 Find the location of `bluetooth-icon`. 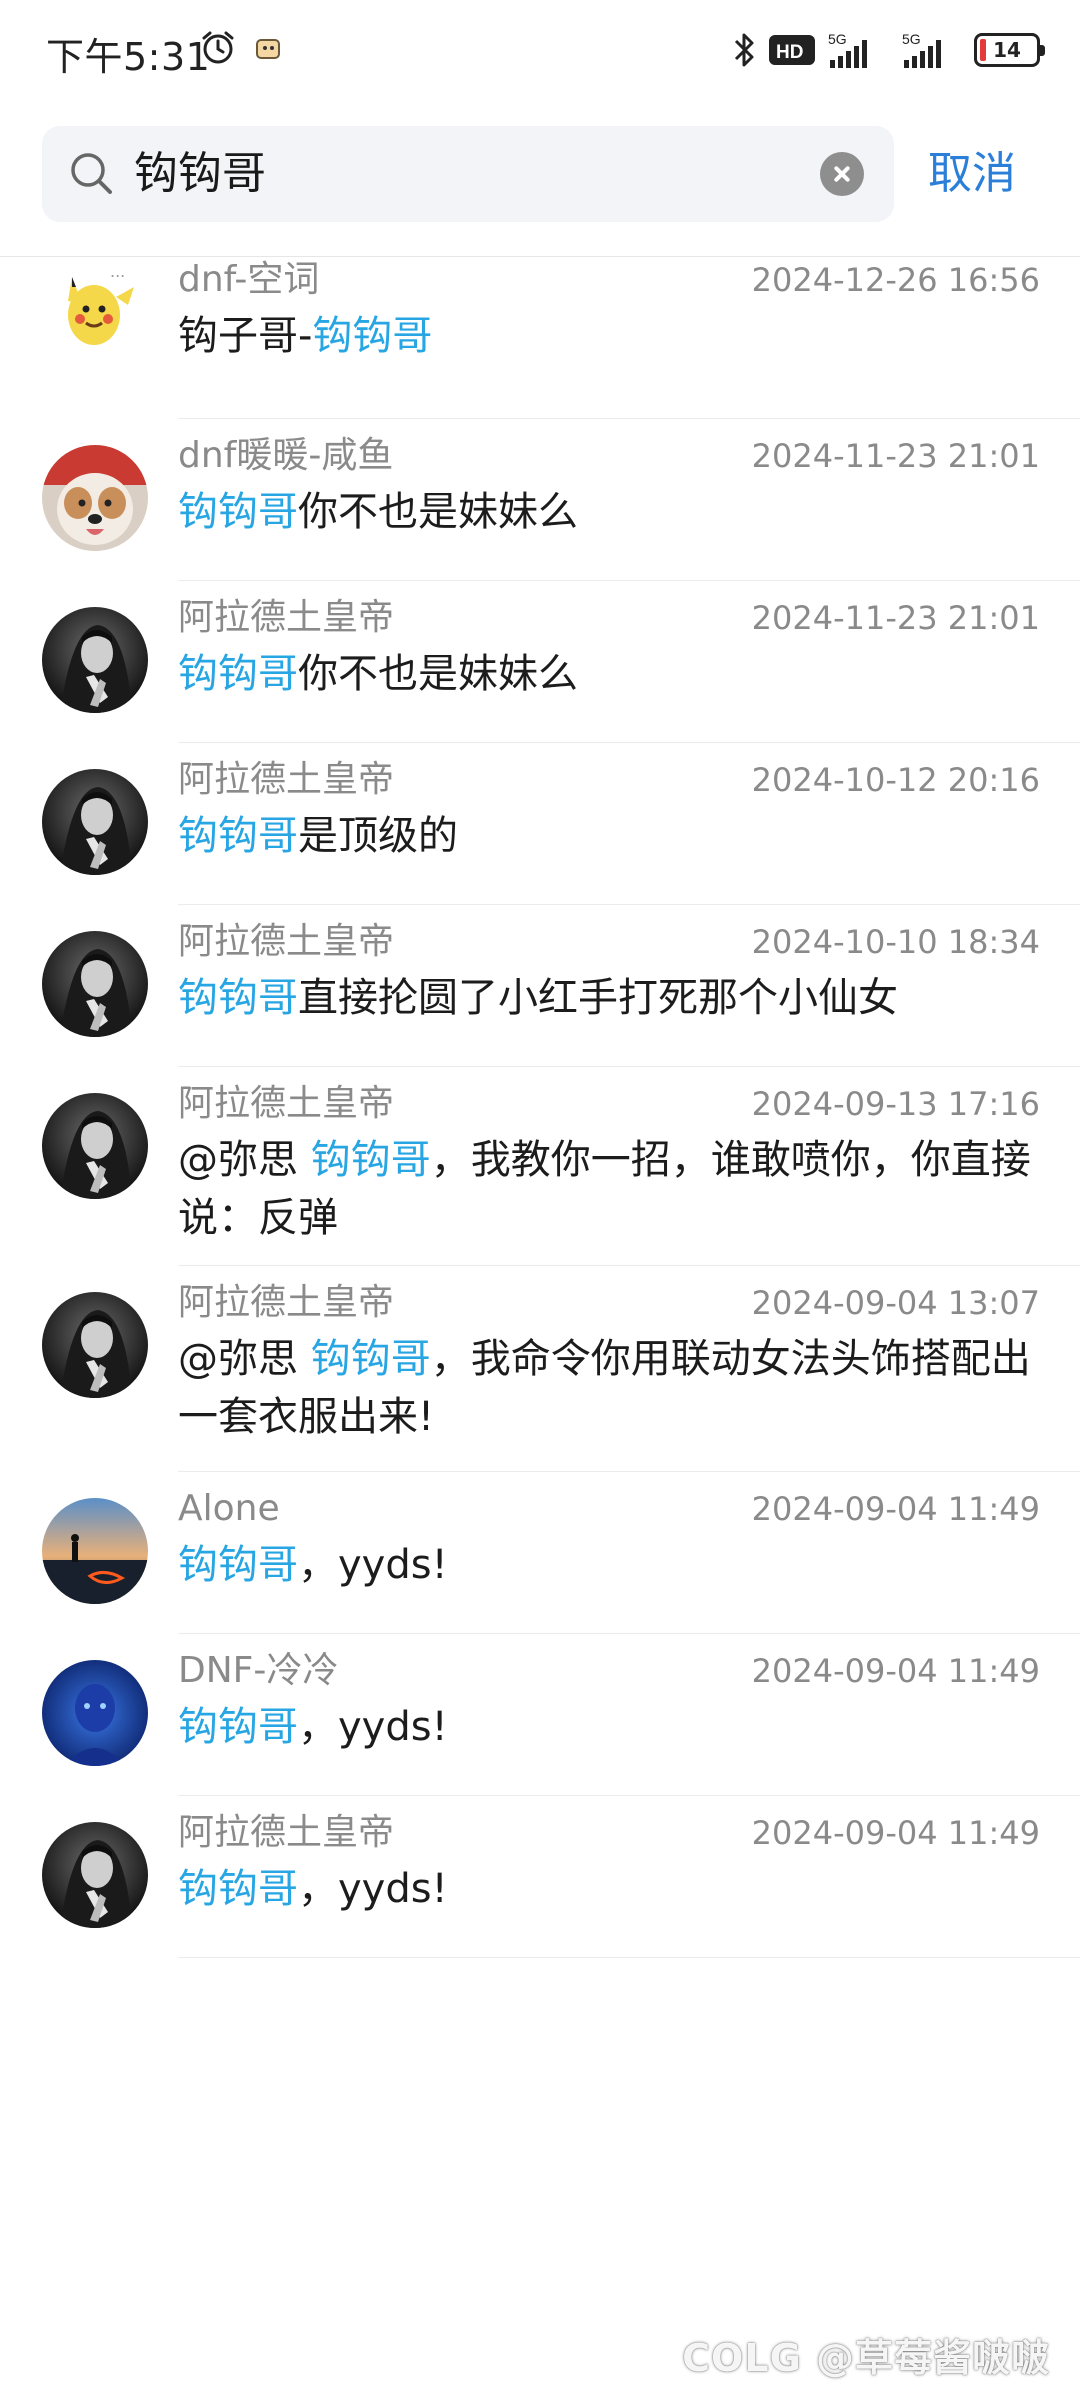

bluetooth-icon is located at coordinates (744, 50).